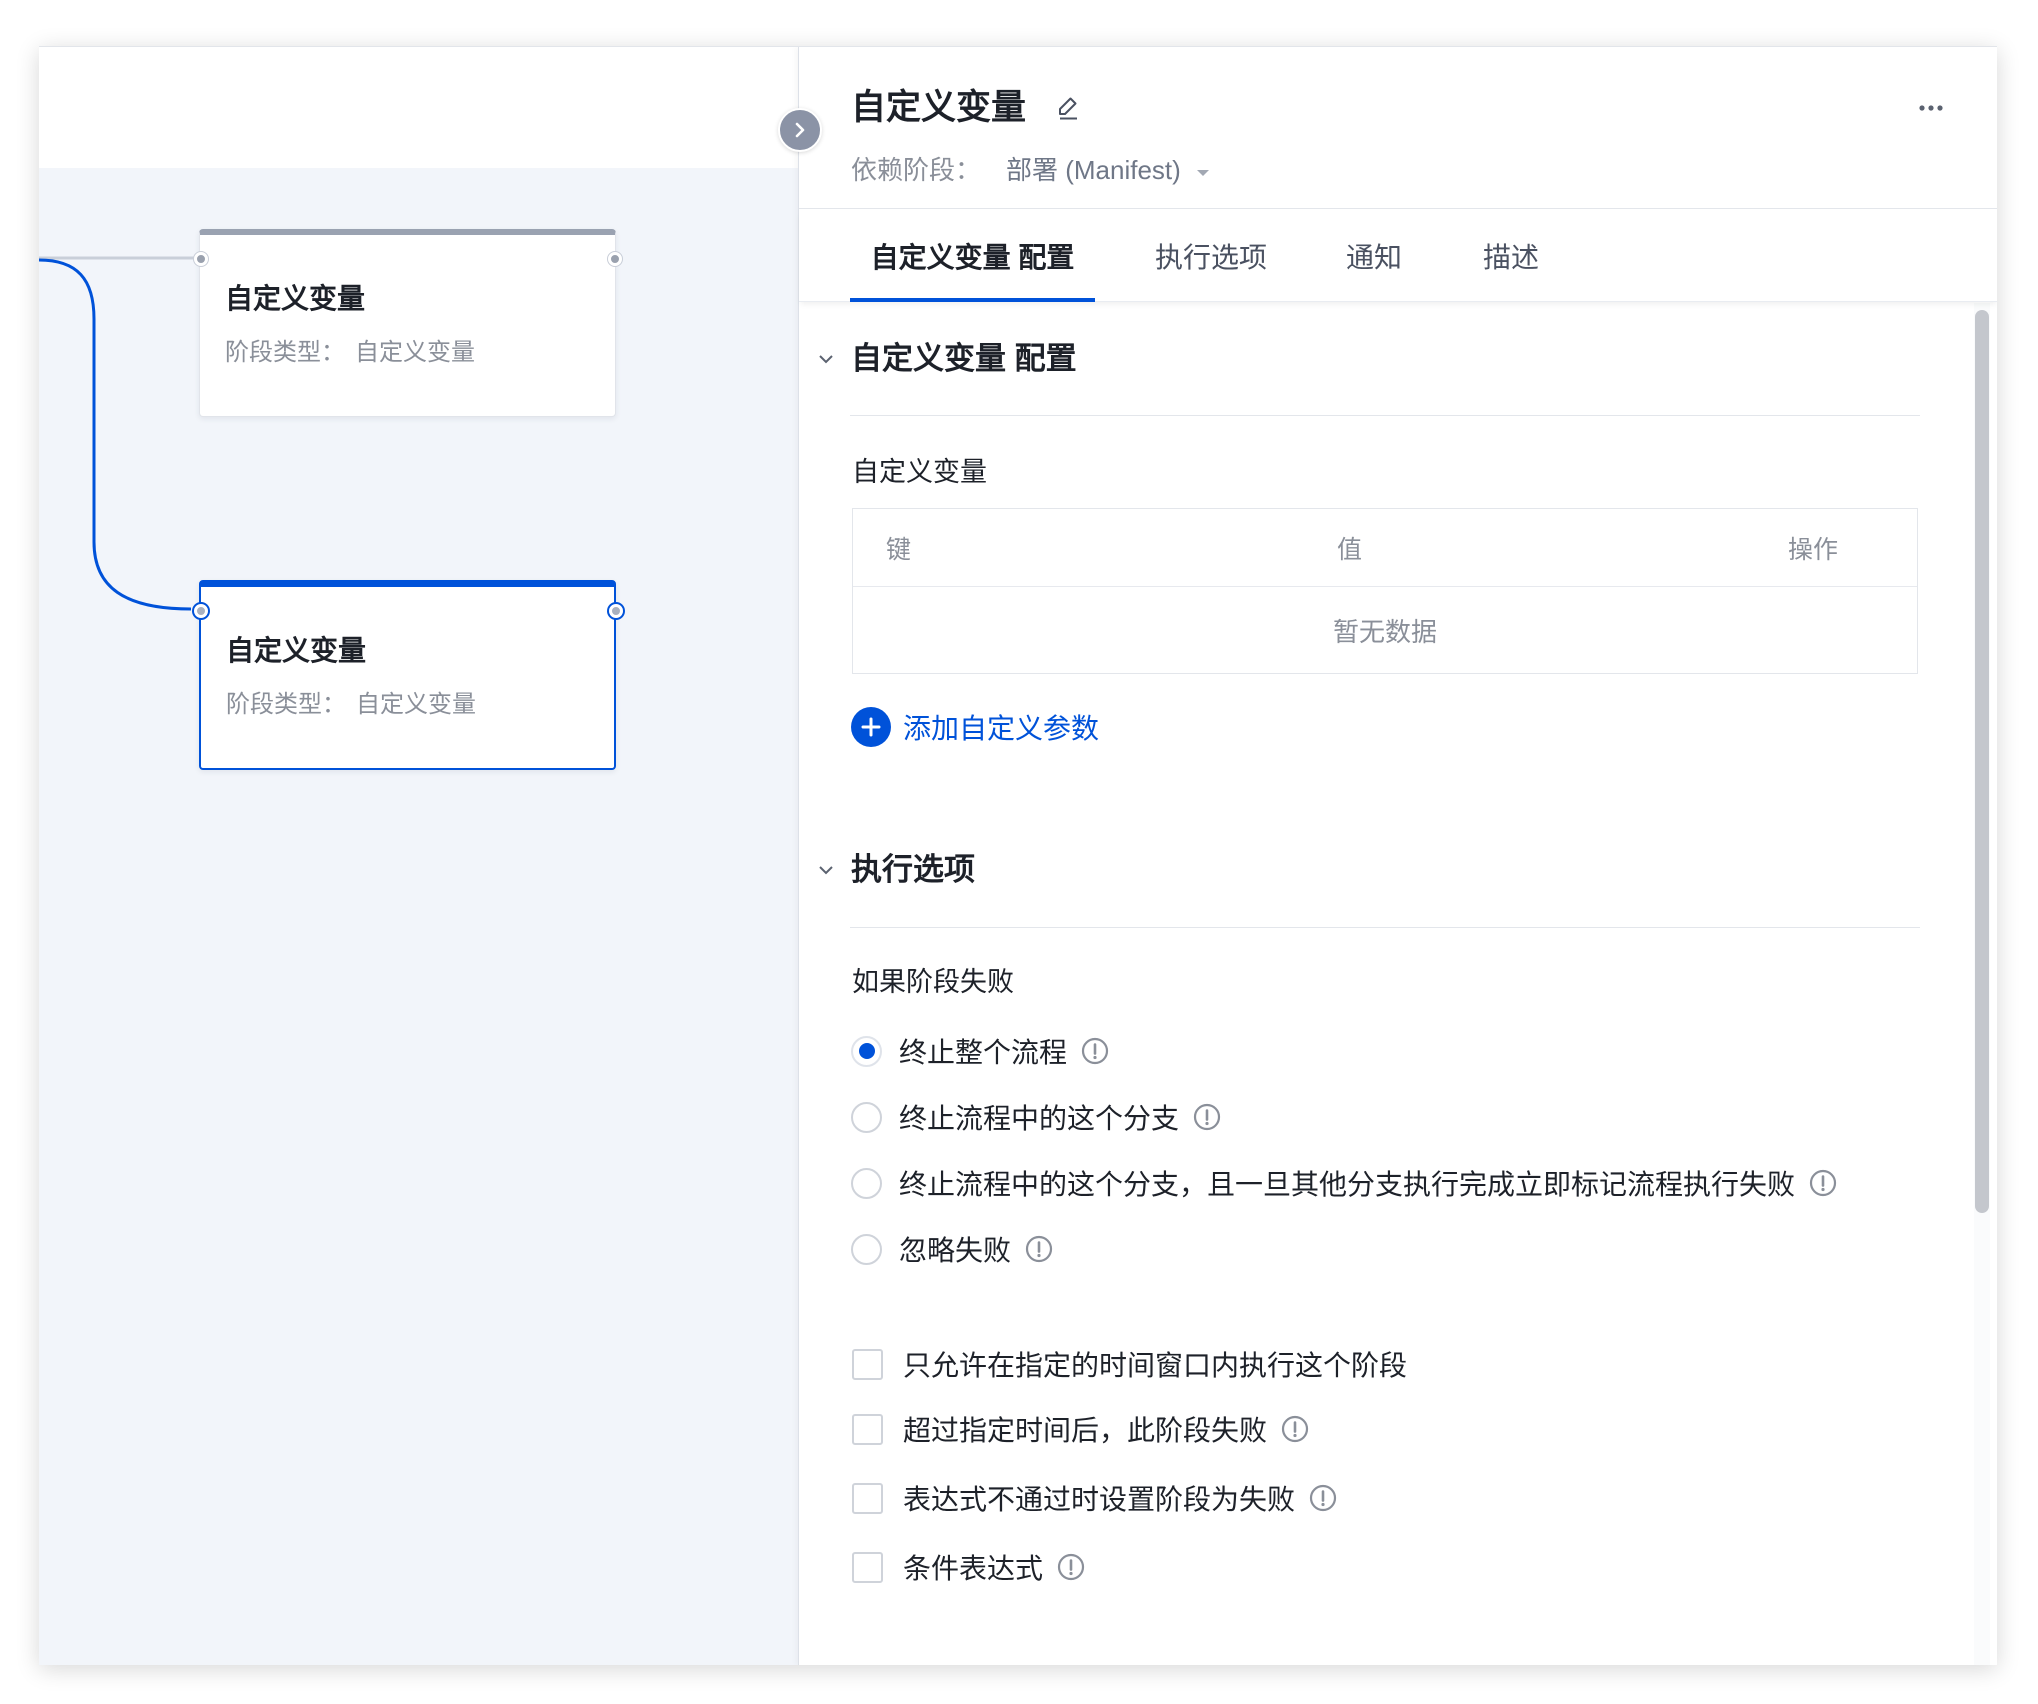 Image resolution: width=2038 pixels, height=1704 pixels. What do you see at coordinates (1347, 1184) in the screenshot?
I see `radio-label: 终止流程中的这个分支，且一旦其他分支执行完成立即标记流程执行失败` at bounding box center [1347, 1184].